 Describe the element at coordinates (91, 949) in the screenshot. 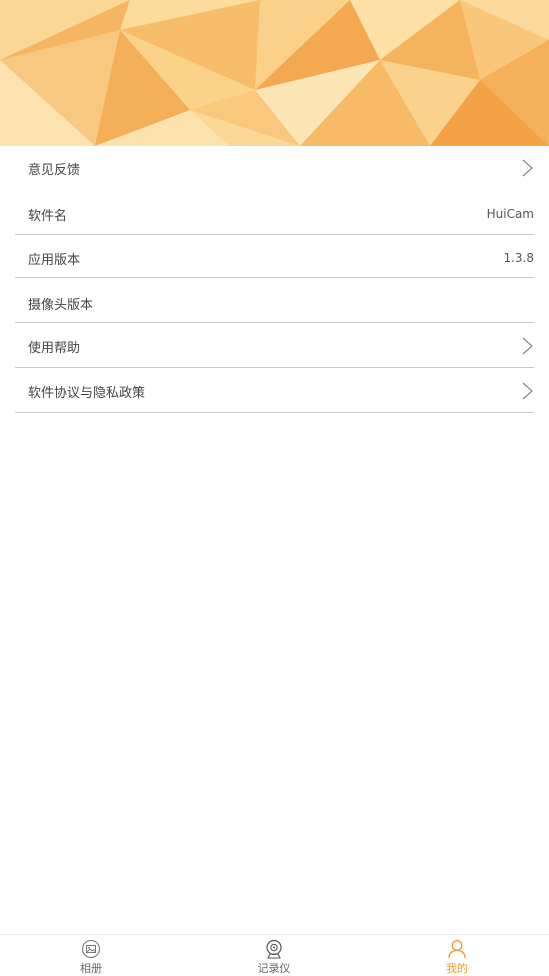

I see `album-icon` at that location.